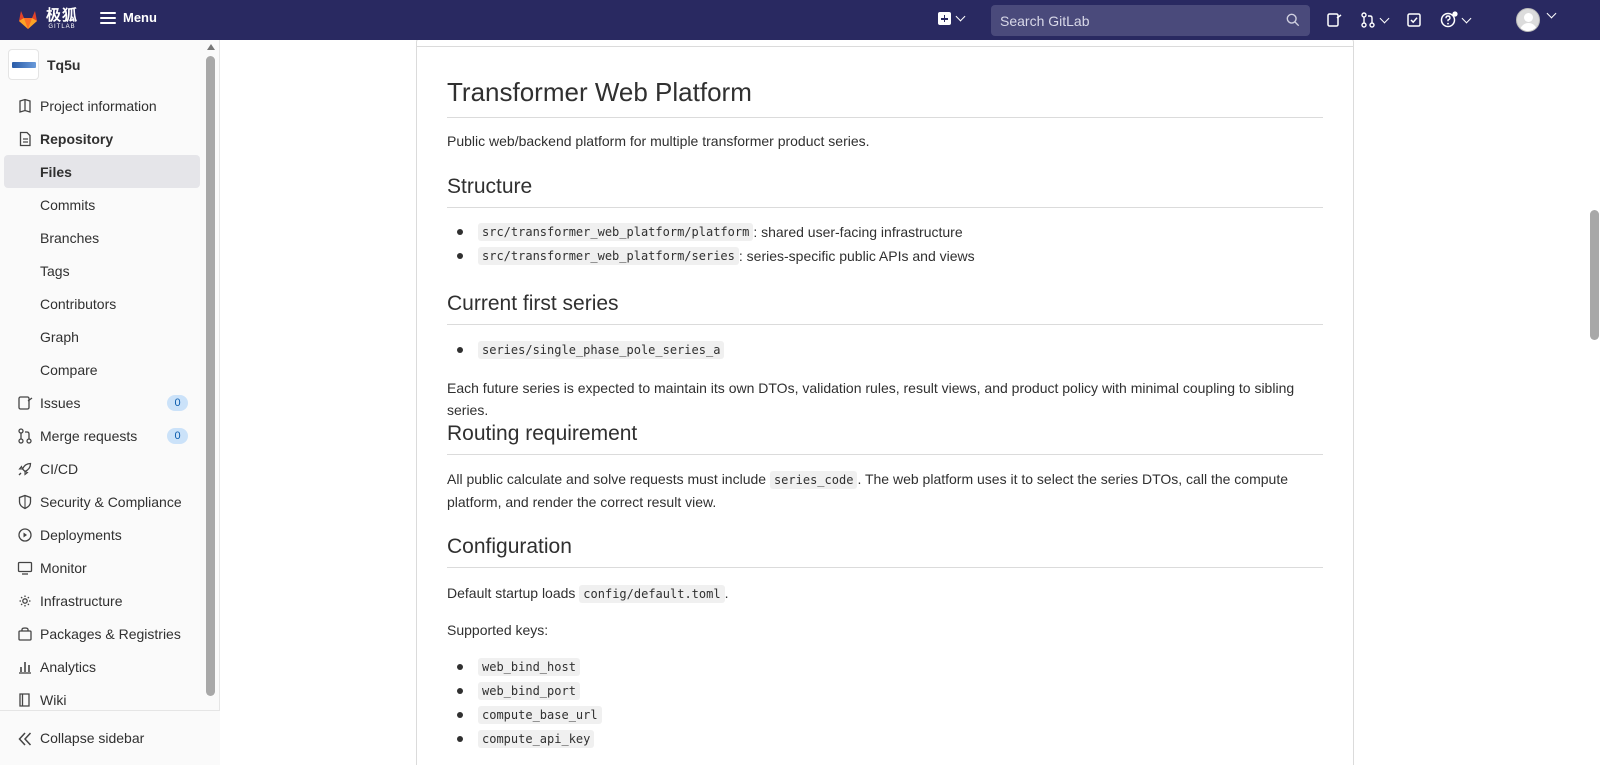 The height and width of the screenshot is (765, 1600). What do you see at coordinates (1293, 20) in the screenshot?
I see `search-icon` at bounding box center [1293, 20].